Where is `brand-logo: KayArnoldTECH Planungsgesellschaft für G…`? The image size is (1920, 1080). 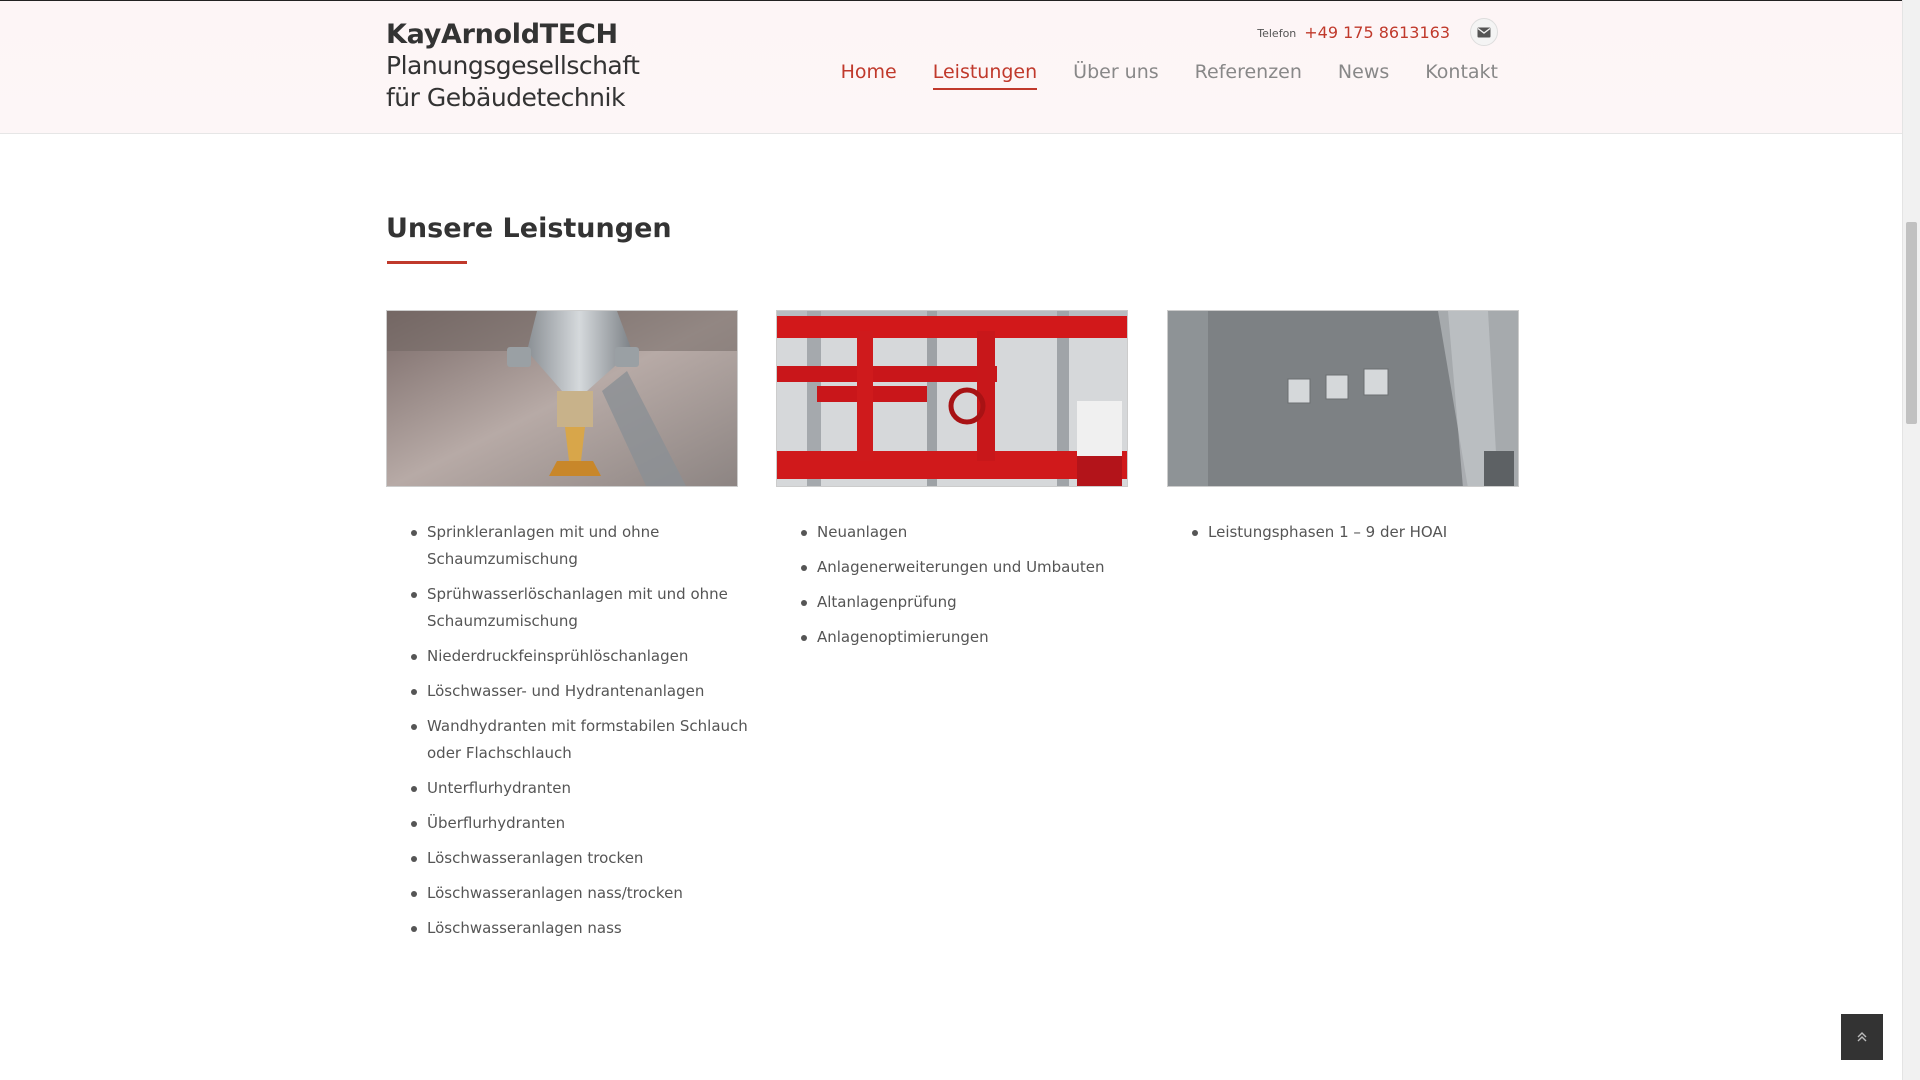
brand-logo: KayArnoldTECH Planungsgesellschaft für G… is located at coordinates (513, 66).